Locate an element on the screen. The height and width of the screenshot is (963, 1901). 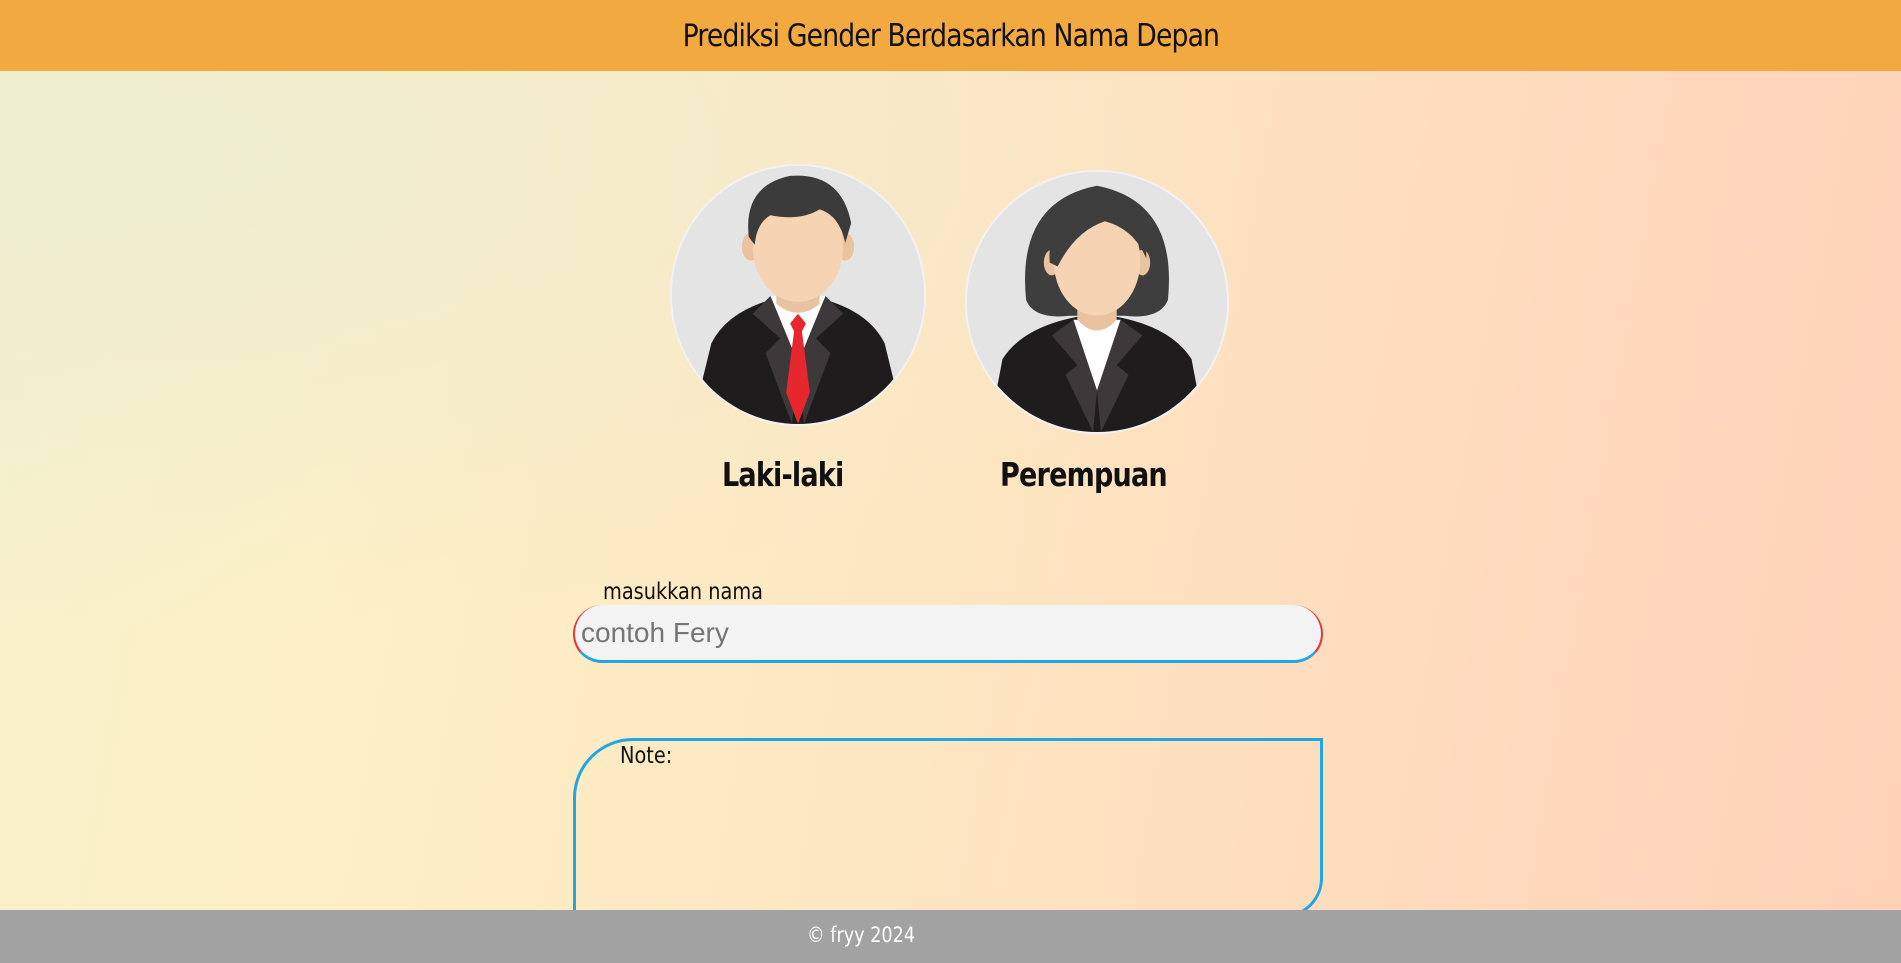
male-label: Laki-laki is located at coordinates (783, 474).